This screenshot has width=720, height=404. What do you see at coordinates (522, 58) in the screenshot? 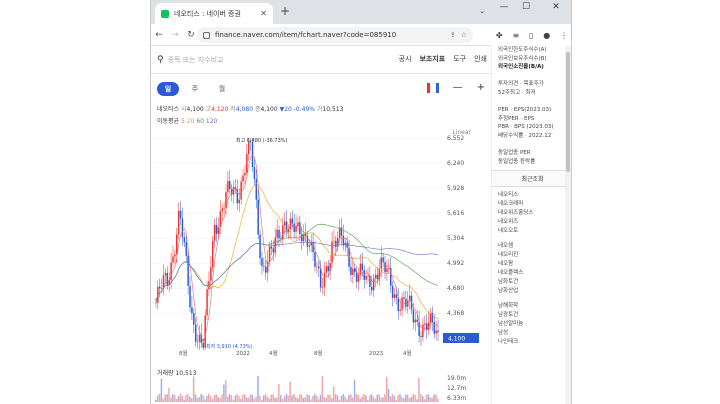
I see `info-row: 외국인보유주식수(B)` at bounding box center [522, 58].